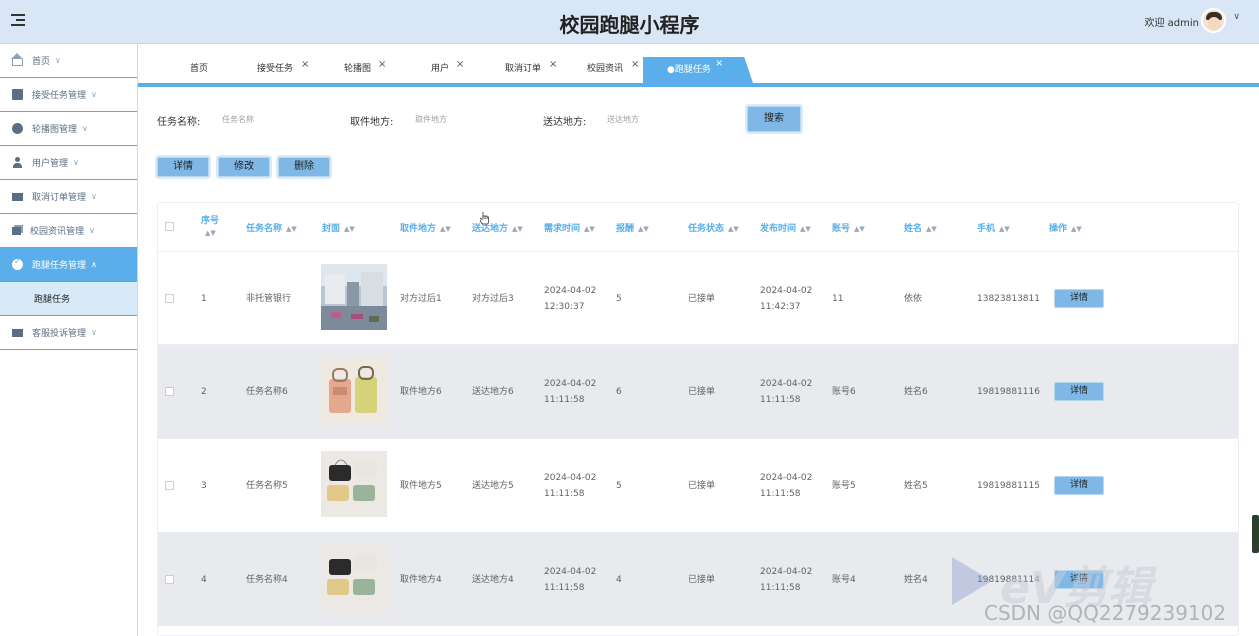 Image resolution: width=1259 pixels, height=636 pixels. Describe the element at coordinates (1255, 534) in the screenshot. I see `side-handle` at that location.